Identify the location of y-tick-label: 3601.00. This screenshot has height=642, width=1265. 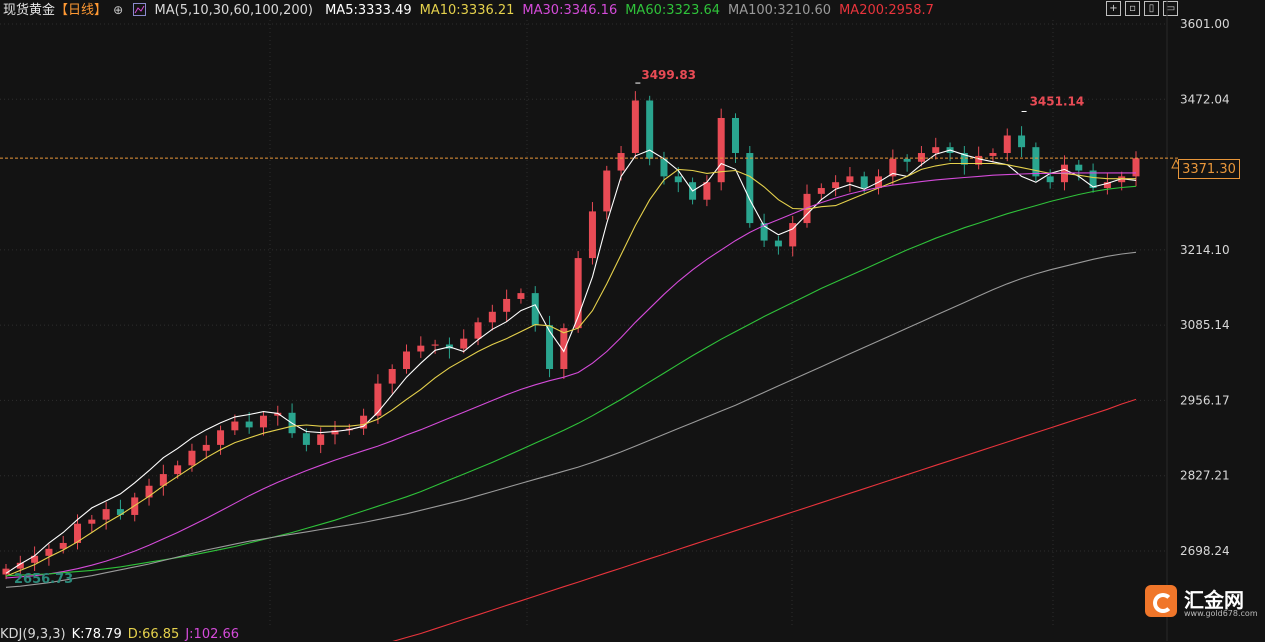
(1205, 24).